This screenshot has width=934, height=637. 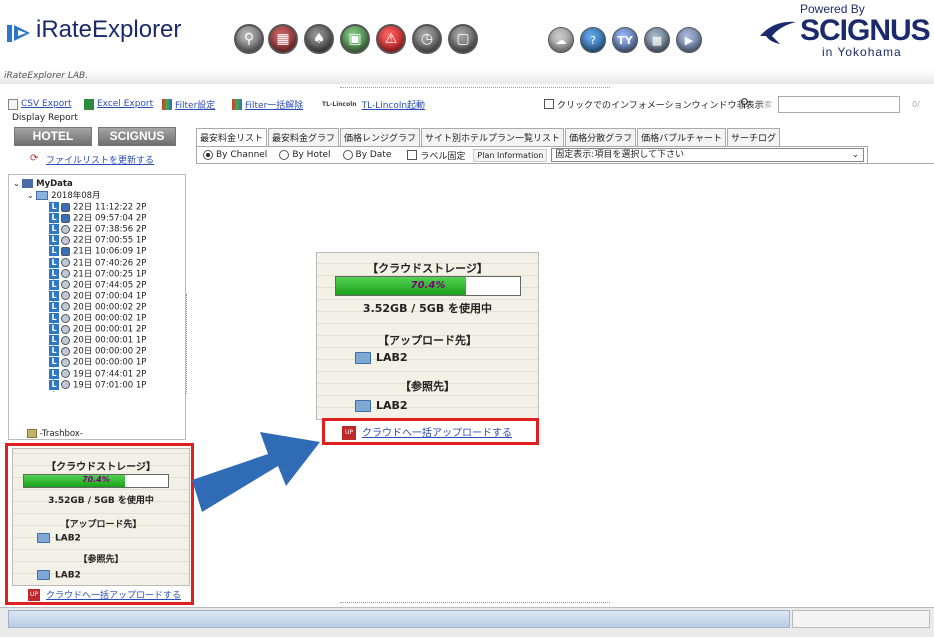 I want to click on label-fixed-label: ラベル固定, so click(x=443, y=156).